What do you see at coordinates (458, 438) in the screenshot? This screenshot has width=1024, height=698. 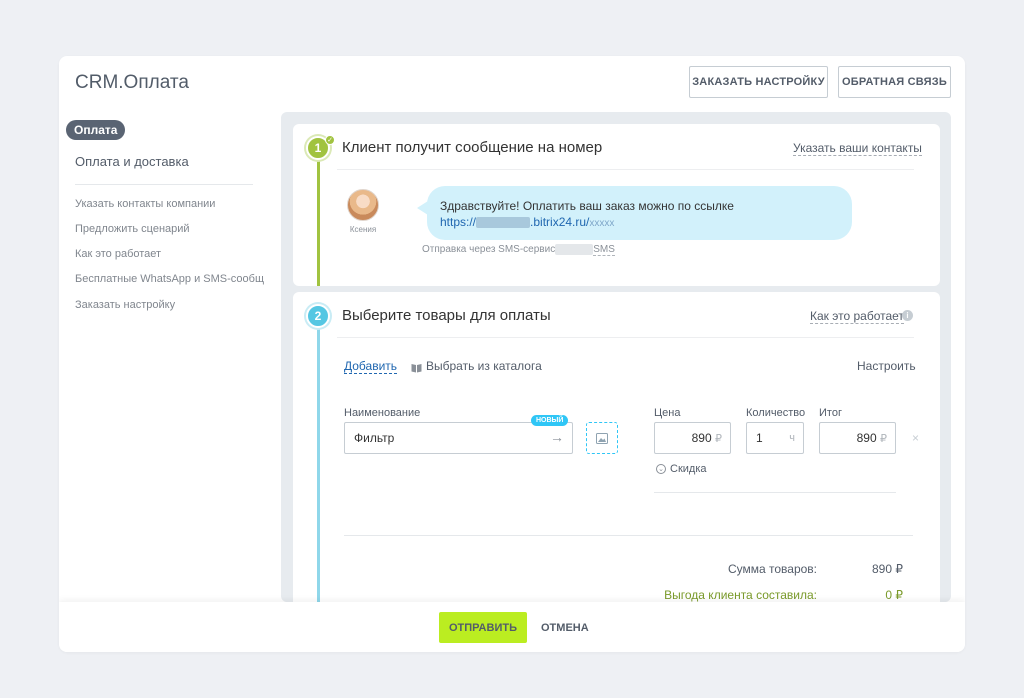 I see `product-name-input: Фильтр →` at bounding box center [458, 438].